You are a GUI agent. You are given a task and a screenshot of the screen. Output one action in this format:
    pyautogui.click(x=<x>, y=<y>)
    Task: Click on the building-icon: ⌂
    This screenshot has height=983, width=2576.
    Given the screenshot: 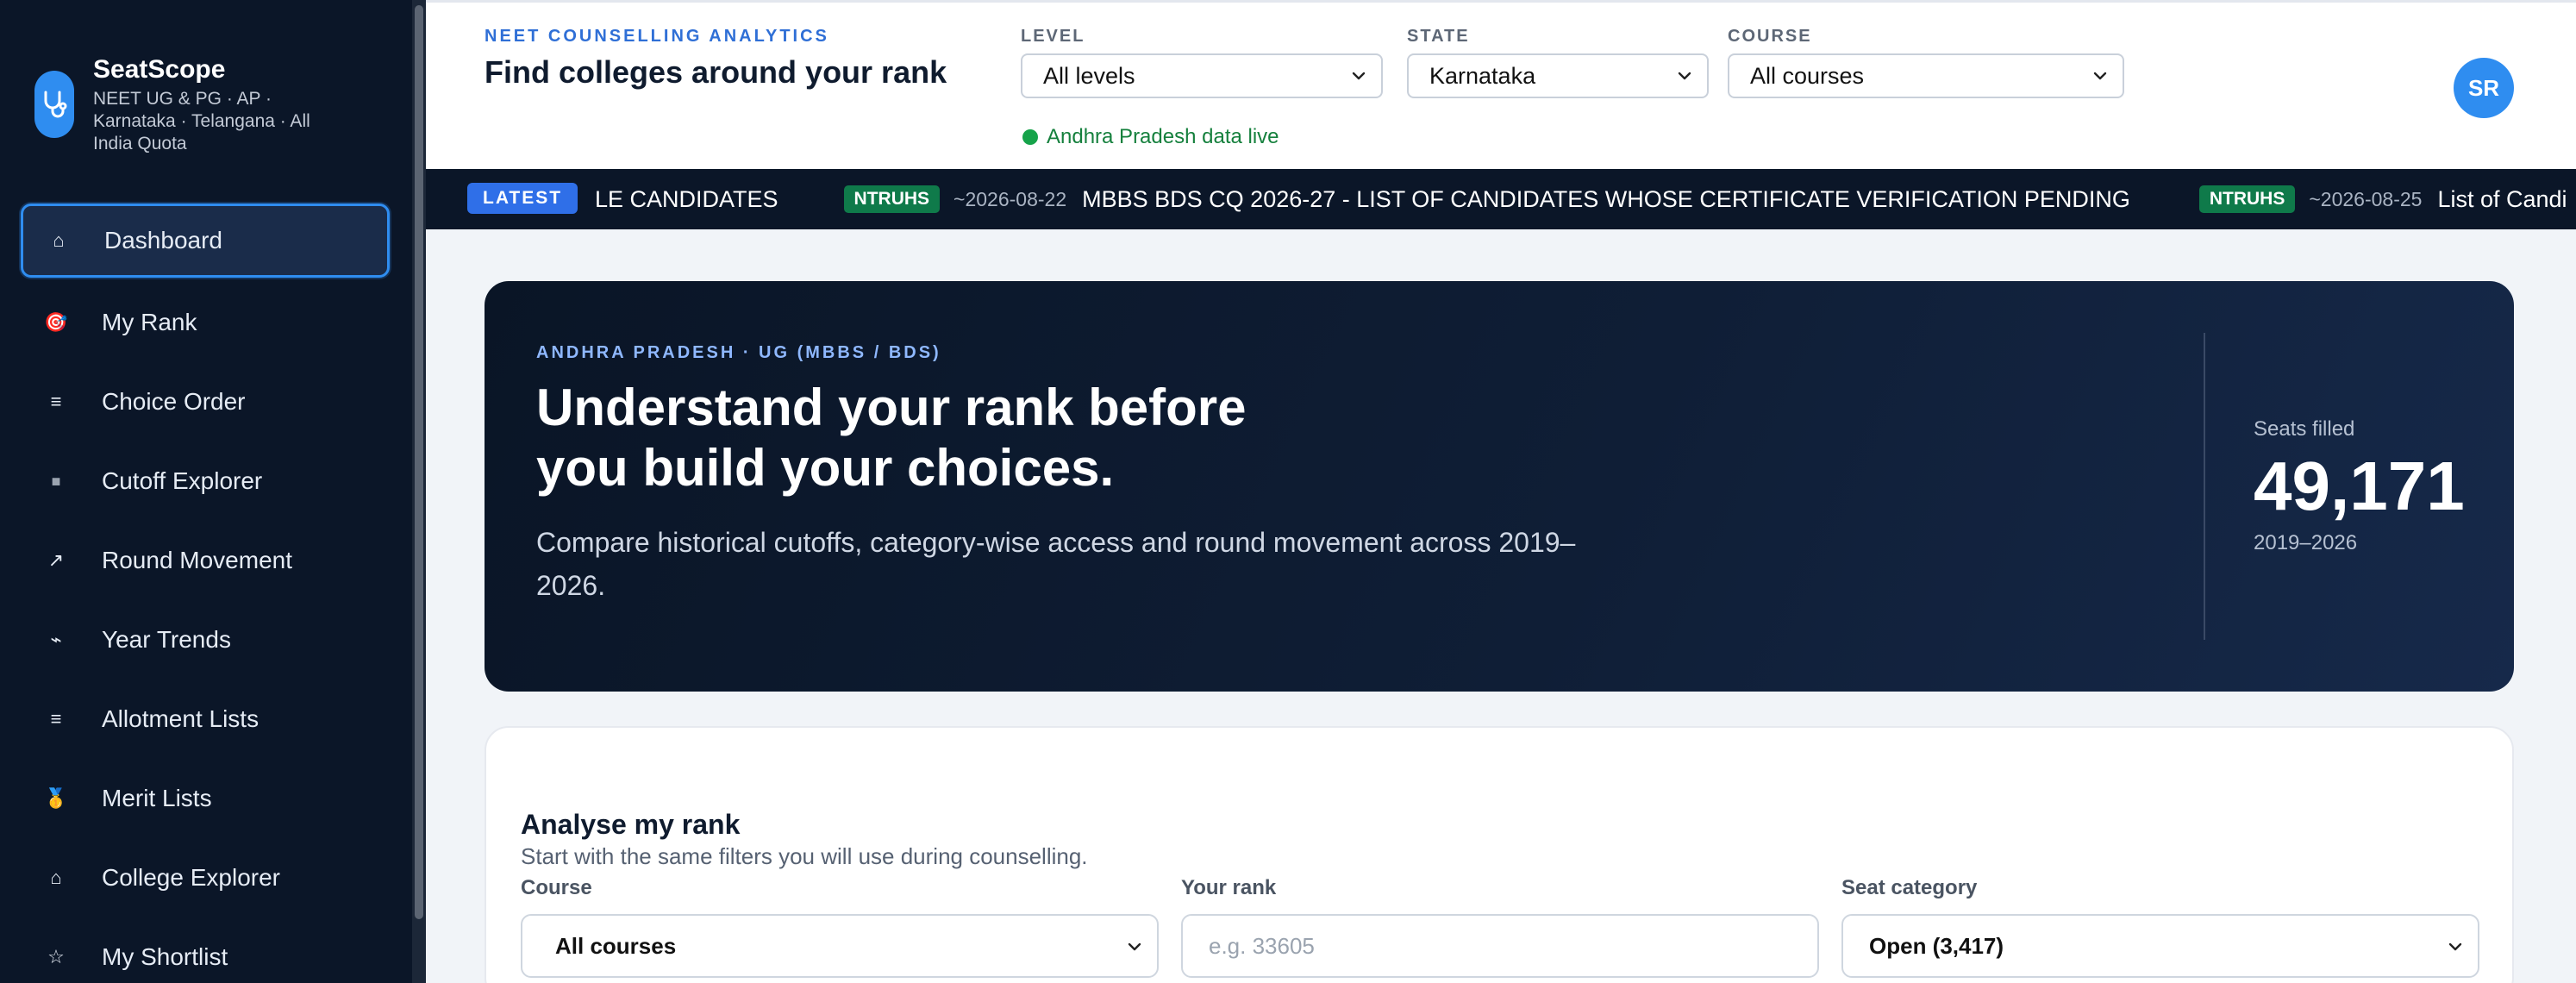 What is the action you would take?
    pyautogui.click(x=56, y=878)
    